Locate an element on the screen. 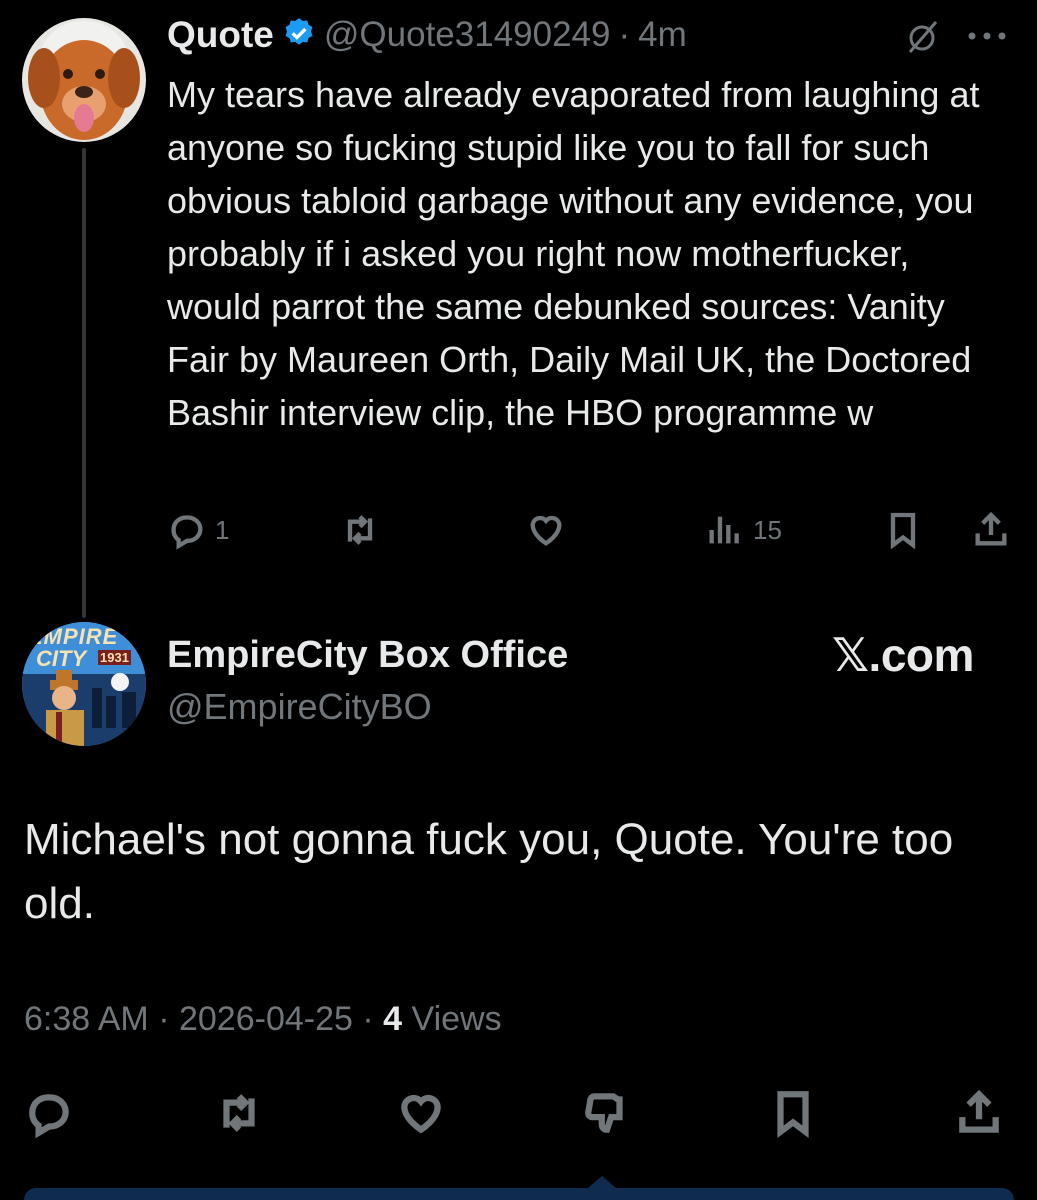 The image size is (1037, 1200). compose-reply-bar is located at coordinates (519, 1194).